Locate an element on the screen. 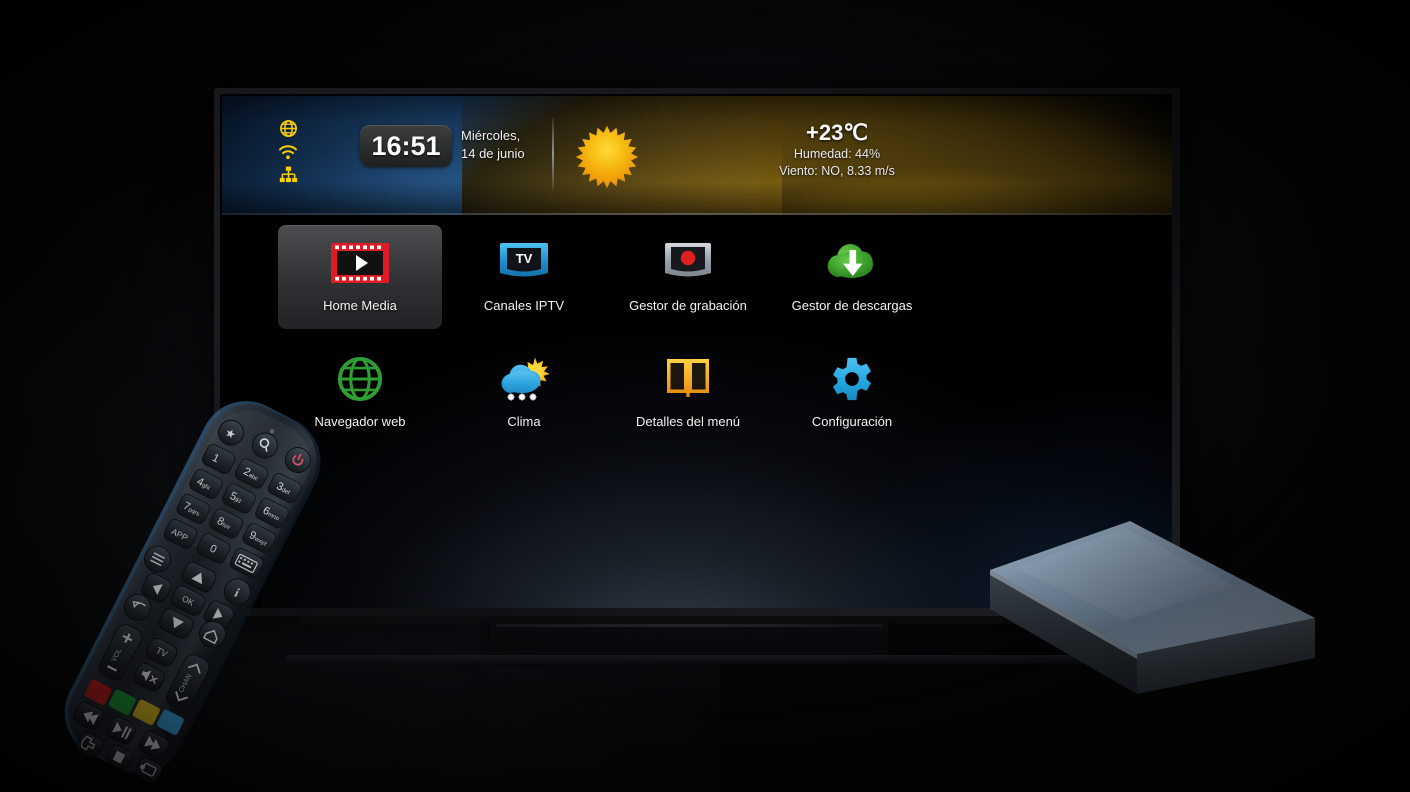 The width and height of the screenshot is (1410, 792). menu-item-canales-iptv: TV Canales IPTV is located at coordinates (524, 277).